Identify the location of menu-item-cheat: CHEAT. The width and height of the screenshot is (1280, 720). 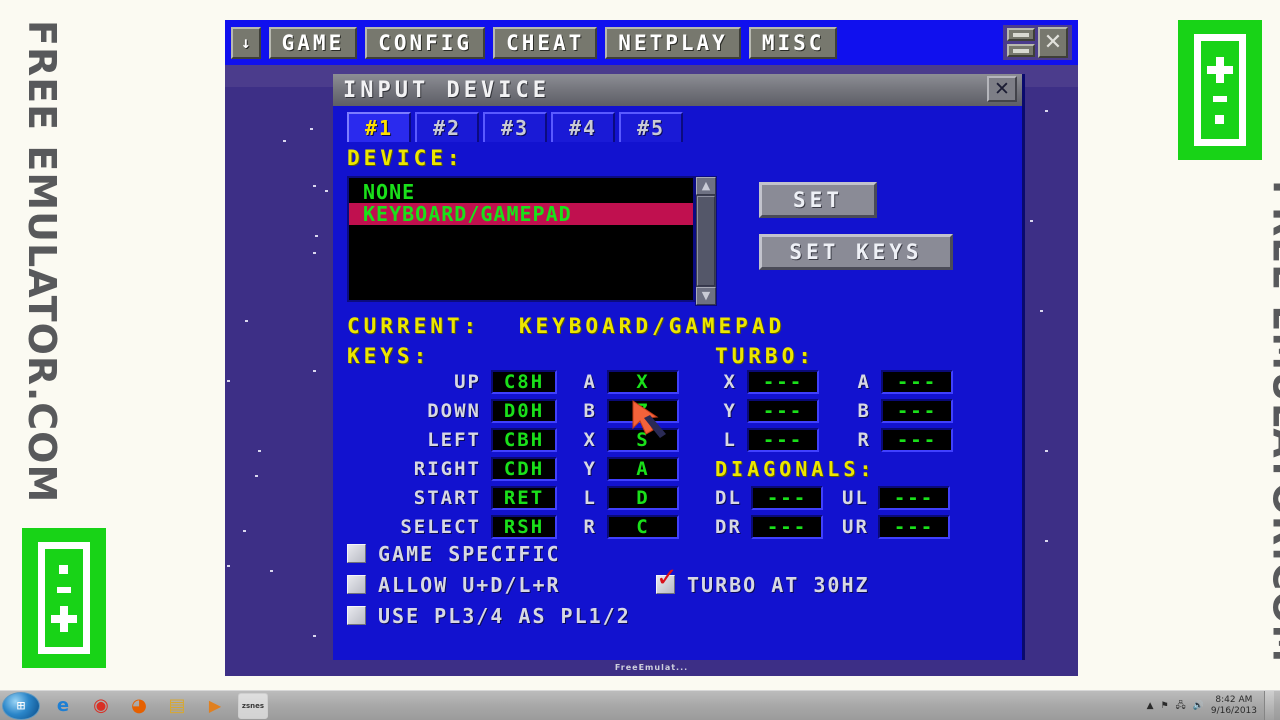
(545, 42).